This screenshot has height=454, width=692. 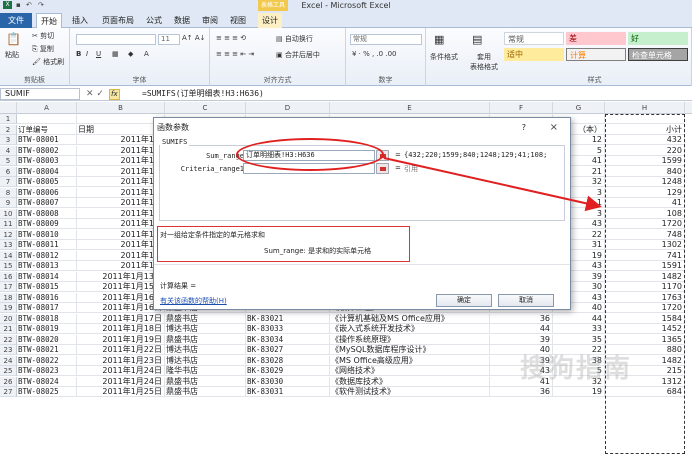 I want to click on cancel-button: 取消, so click(x=526, y=300).